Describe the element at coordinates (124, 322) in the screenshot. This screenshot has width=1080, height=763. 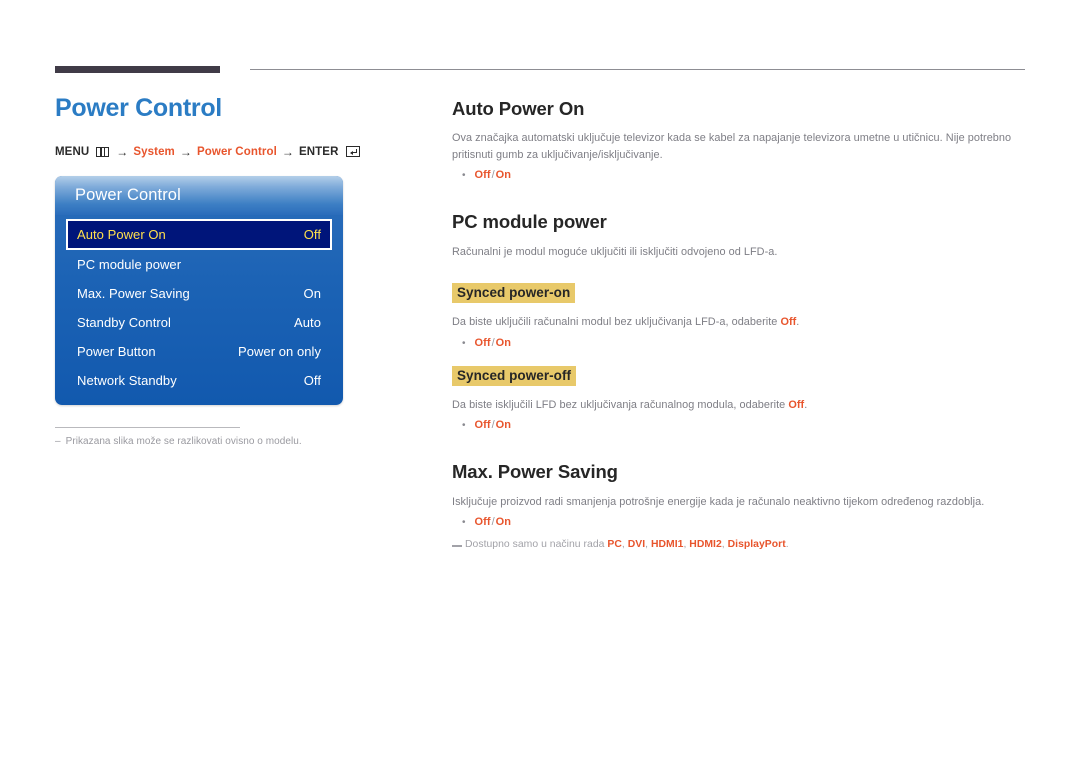
I see `osd-row-label: Standby Control` at that location.